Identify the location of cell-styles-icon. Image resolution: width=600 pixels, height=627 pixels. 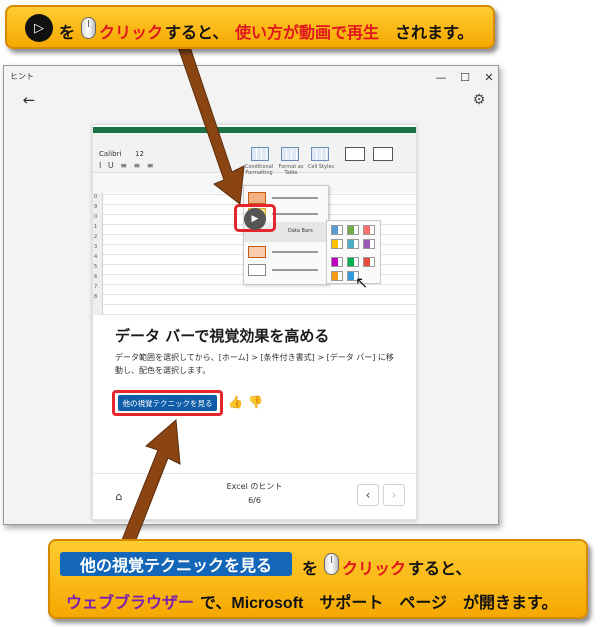
(320, 154).